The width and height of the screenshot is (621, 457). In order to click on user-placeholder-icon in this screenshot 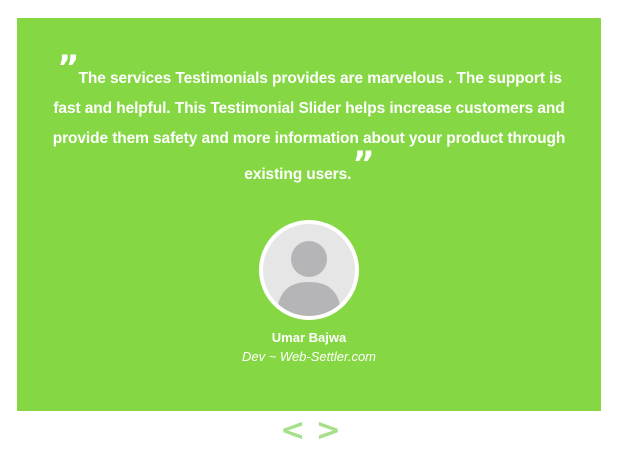, I will do `click(309, 270)`.